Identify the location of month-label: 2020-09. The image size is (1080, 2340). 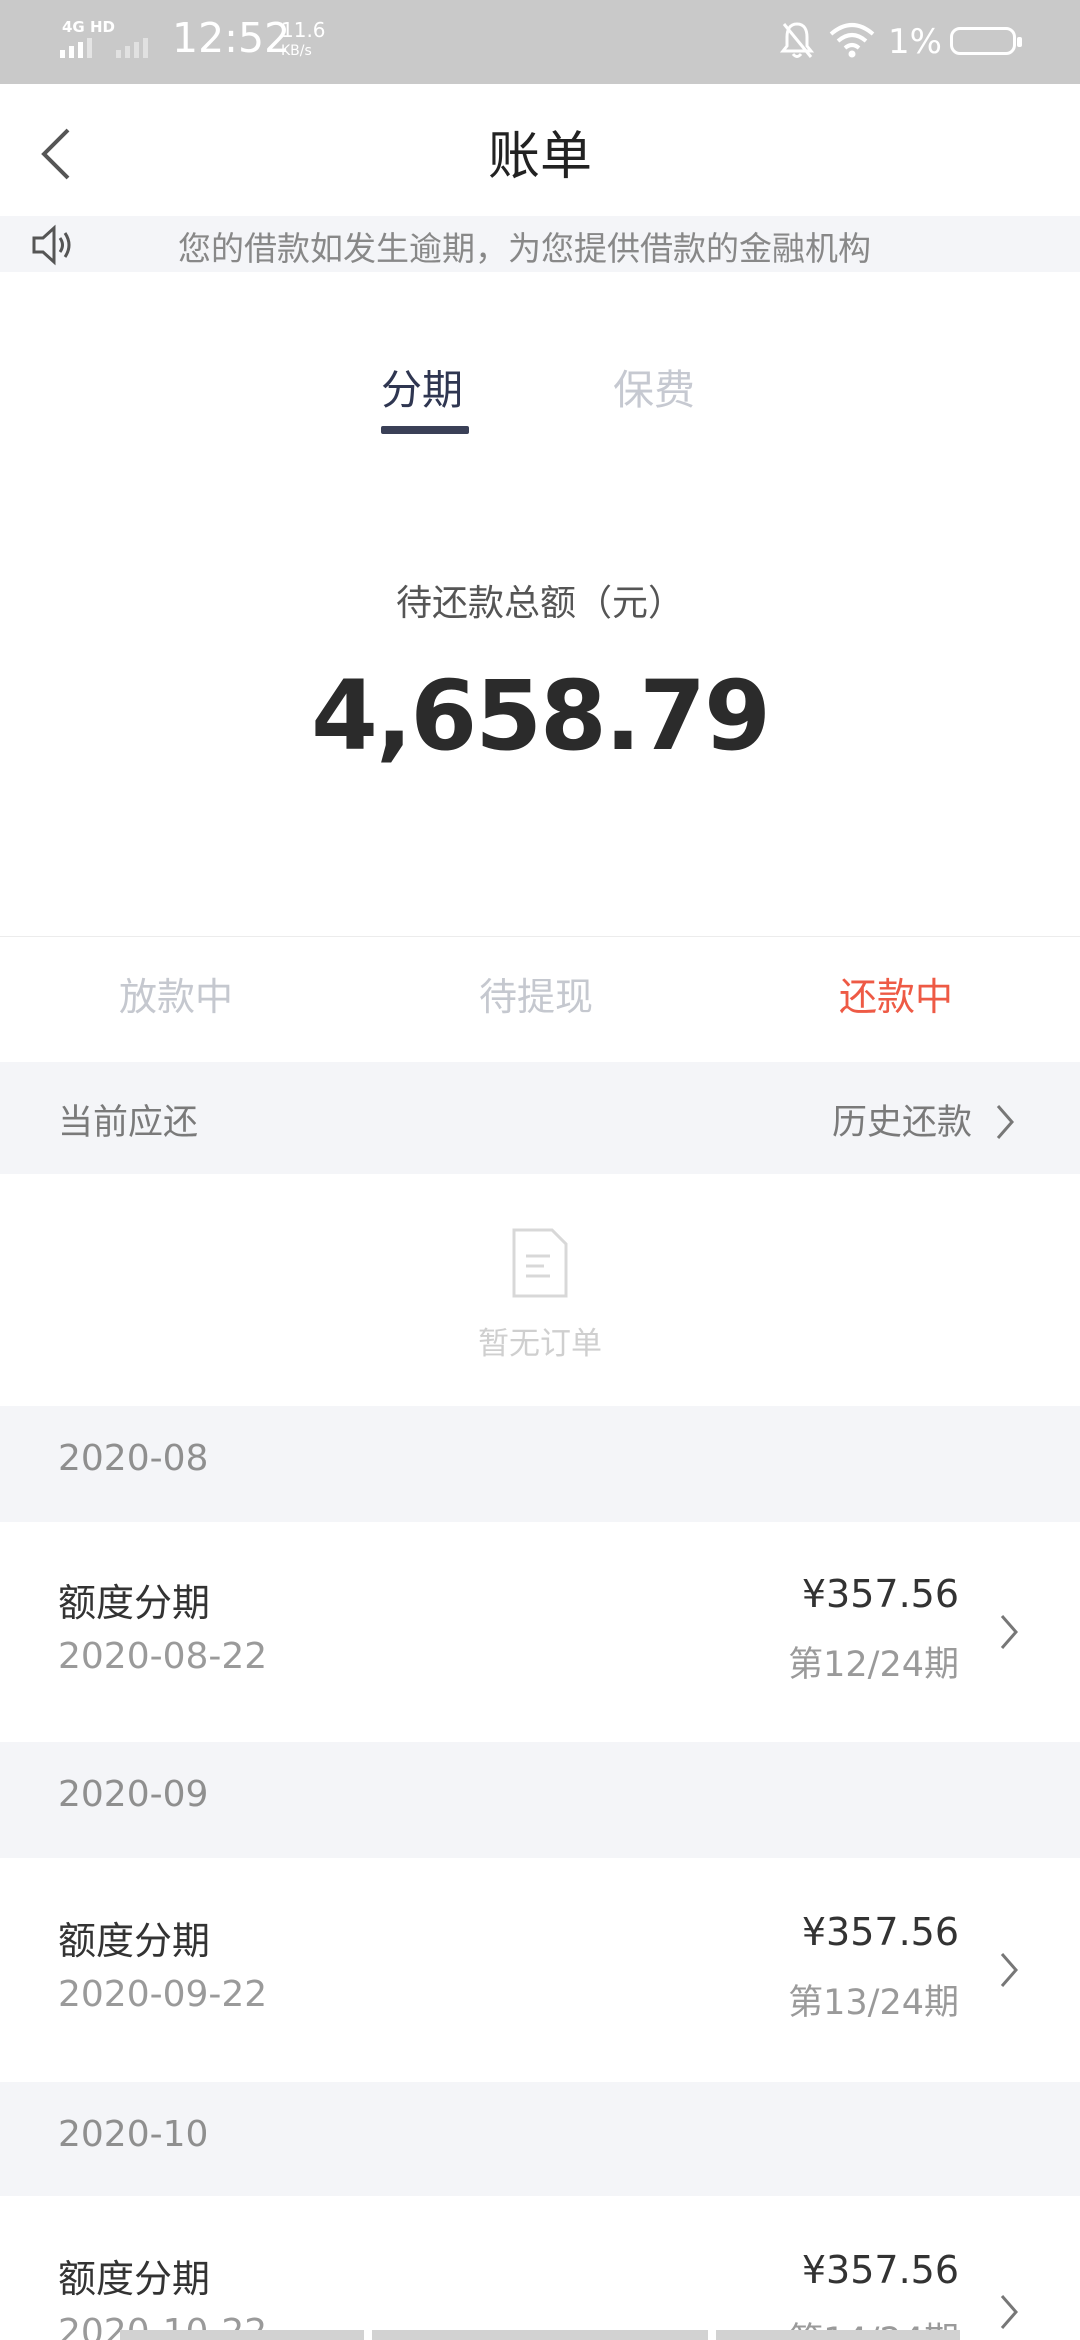
(133, 1794).